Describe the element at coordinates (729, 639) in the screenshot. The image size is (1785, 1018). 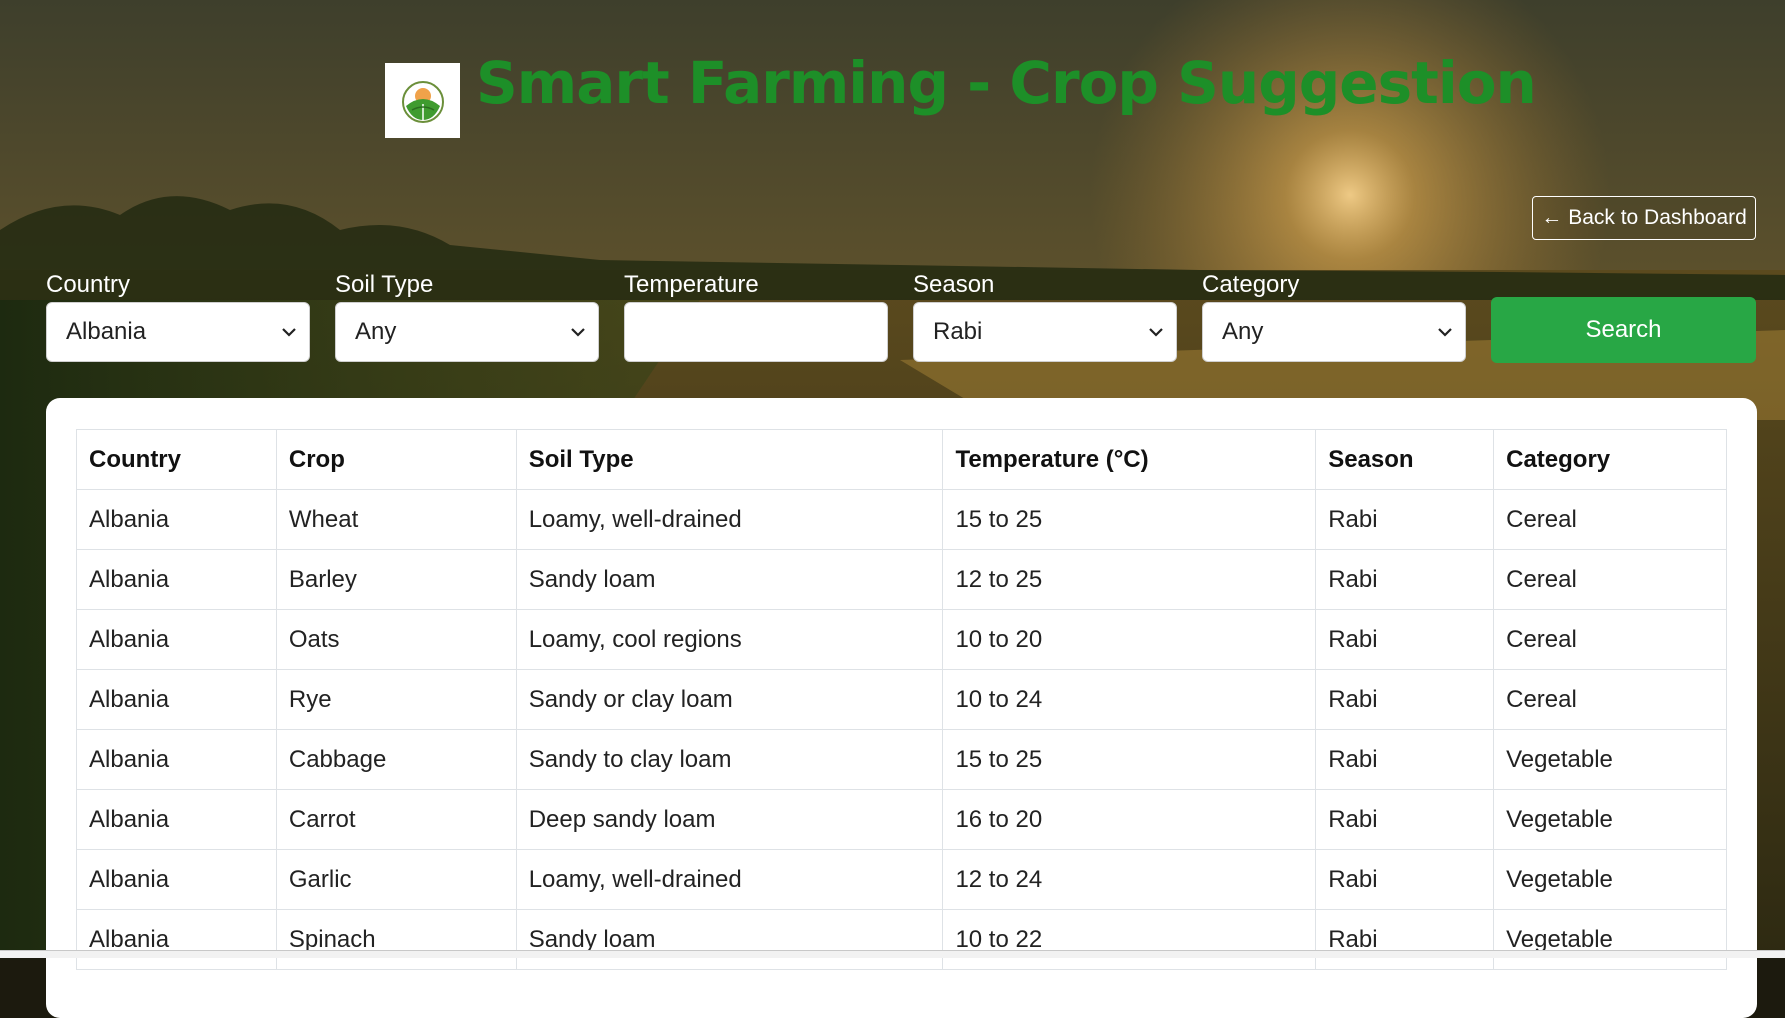
I see `cell-soil-type: Loamy, cool regions` at that location.